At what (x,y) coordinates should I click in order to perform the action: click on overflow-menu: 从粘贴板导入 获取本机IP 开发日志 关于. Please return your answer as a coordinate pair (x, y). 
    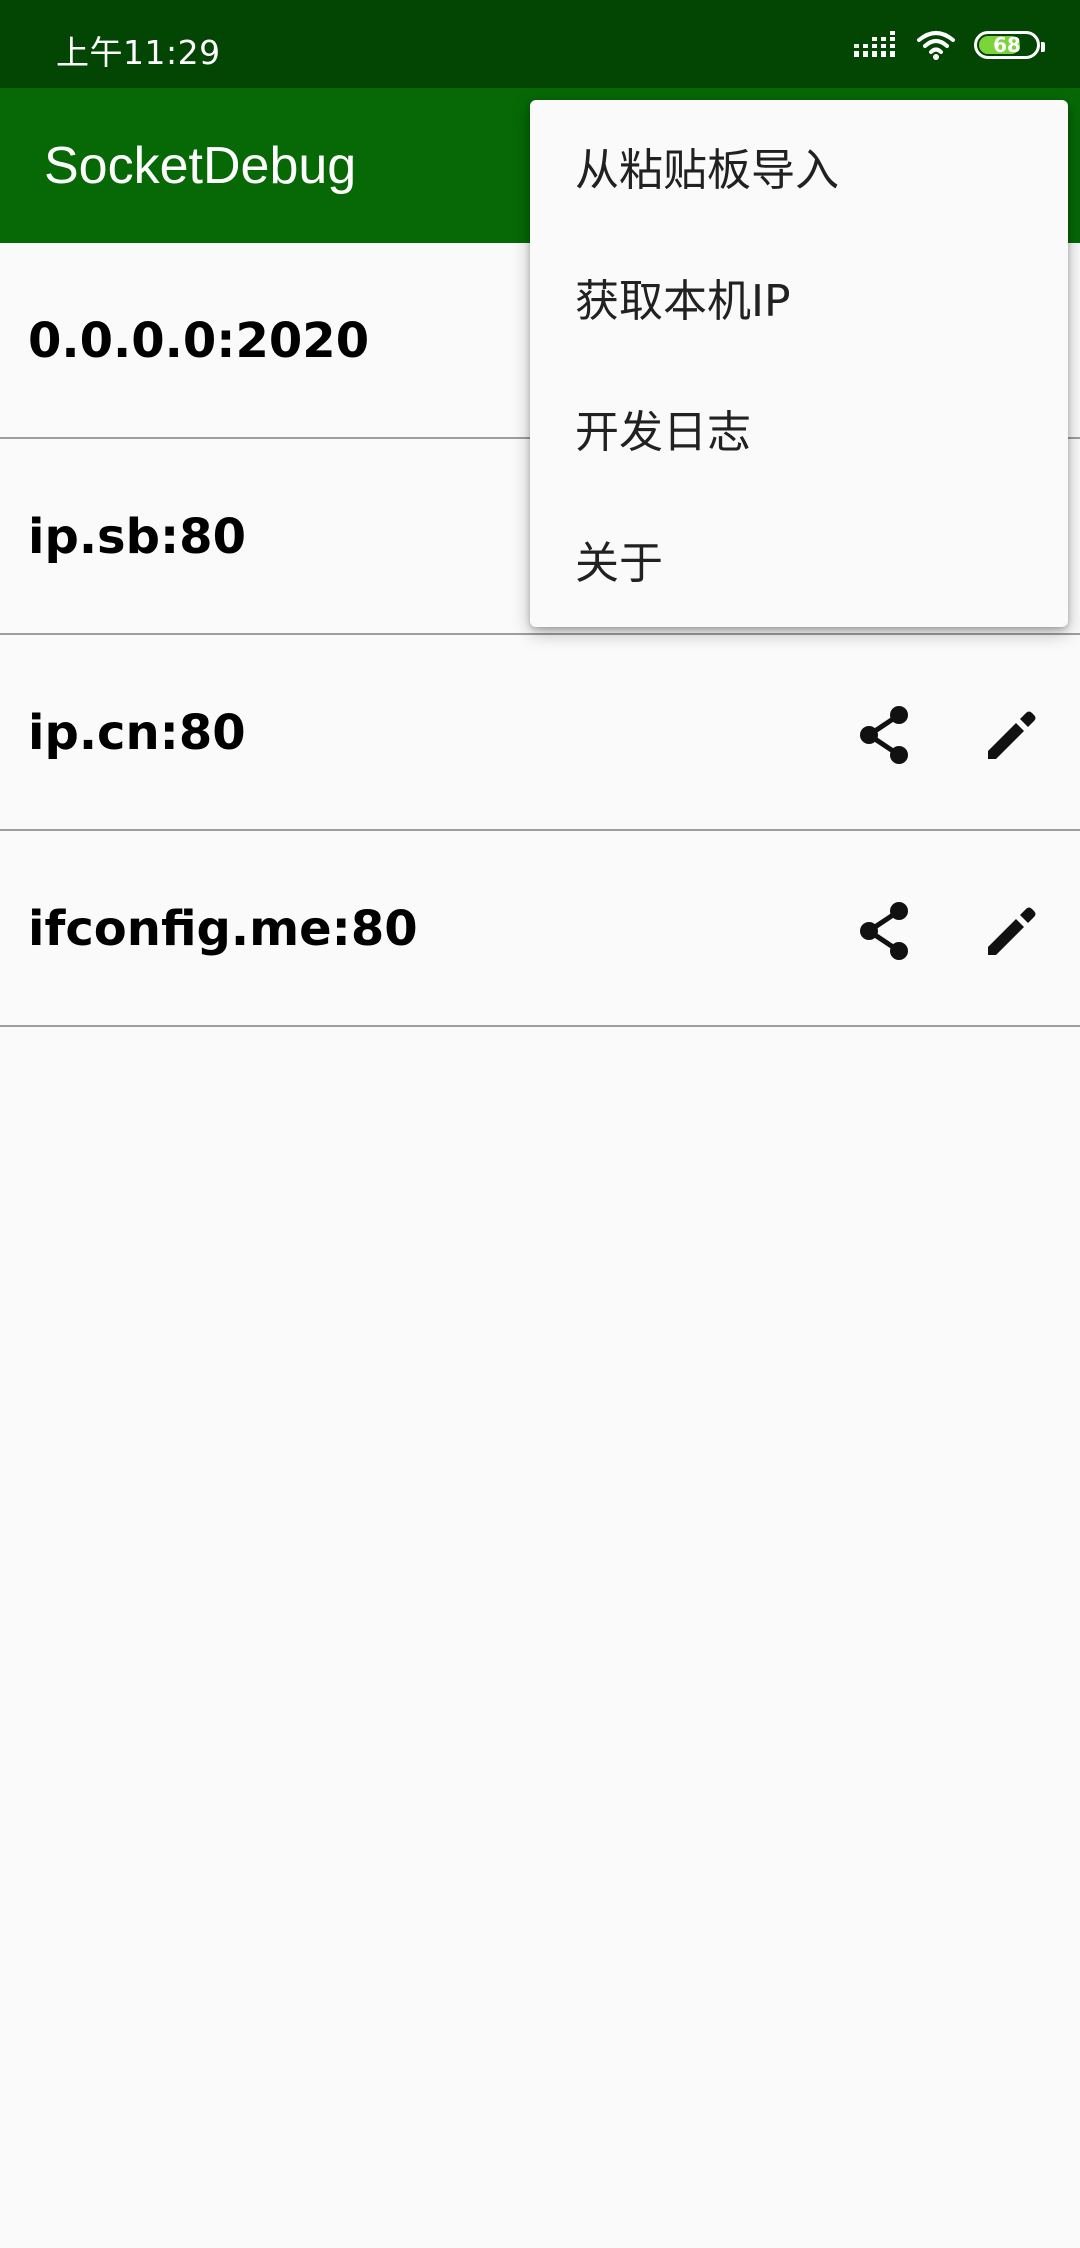
    Looking at the image, I should click on (799, 363).